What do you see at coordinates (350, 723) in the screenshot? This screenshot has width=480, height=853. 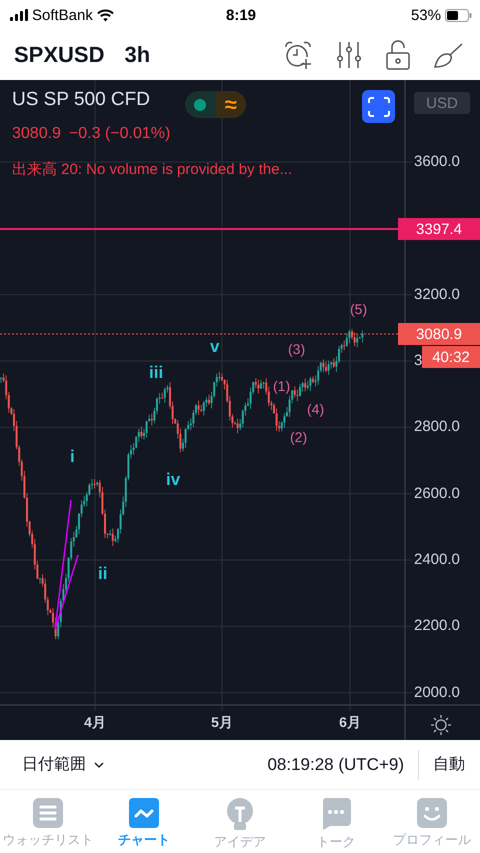 I see `month-label: 6月` at bounding box center [350, 723].